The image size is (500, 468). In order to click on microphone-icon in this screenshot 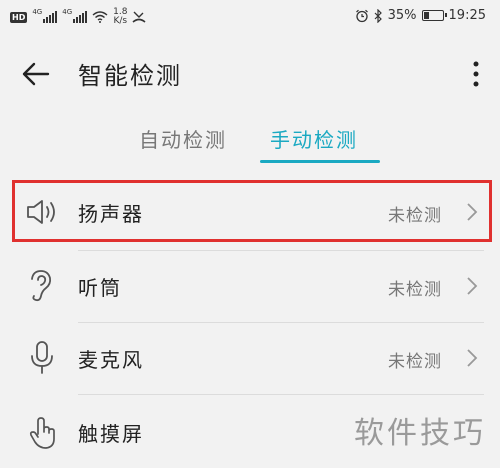, I will do `click(42, 357)`.